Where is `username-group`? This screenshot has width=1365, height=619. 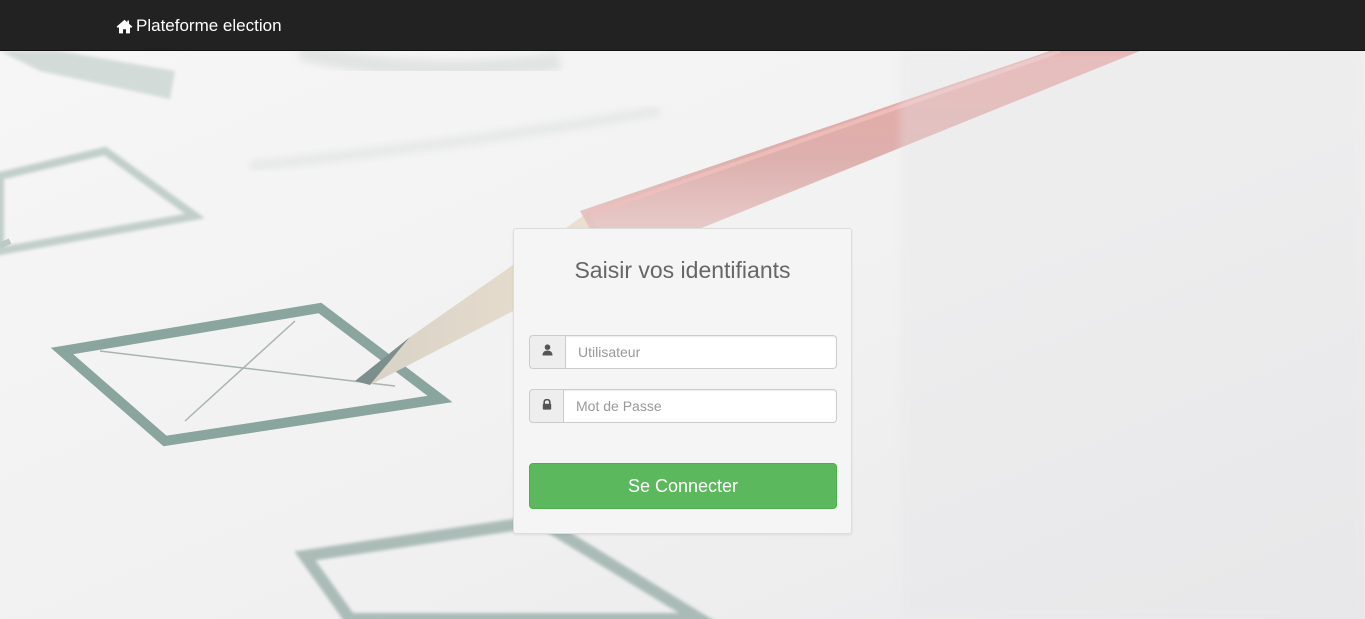
username-group is located at coordinates (683, 352).